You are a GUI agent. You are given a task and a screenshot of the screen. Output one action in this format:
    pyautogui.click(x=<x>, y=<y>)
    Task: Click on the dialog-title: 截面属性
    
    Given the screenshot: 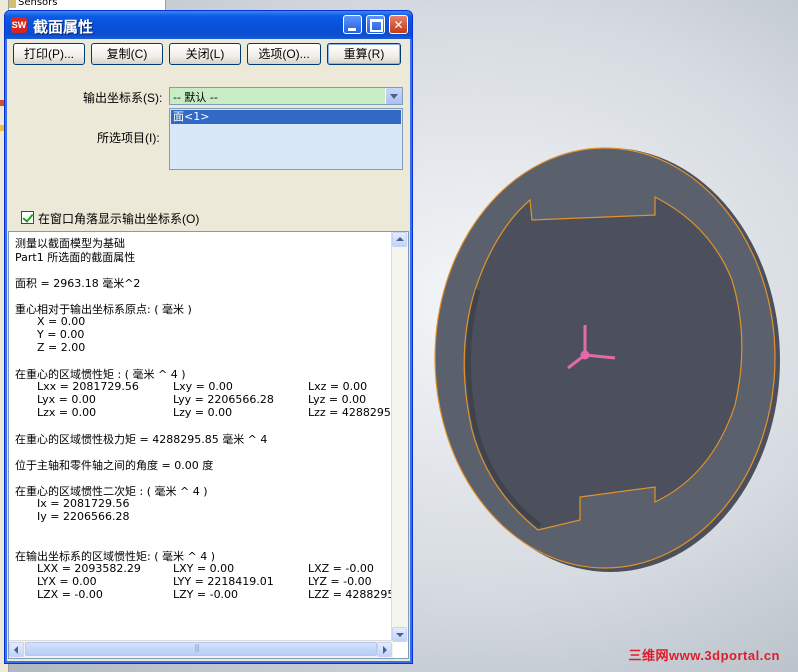 What is the action you would take?
    pyautogui.click(x=63, y=27)
    